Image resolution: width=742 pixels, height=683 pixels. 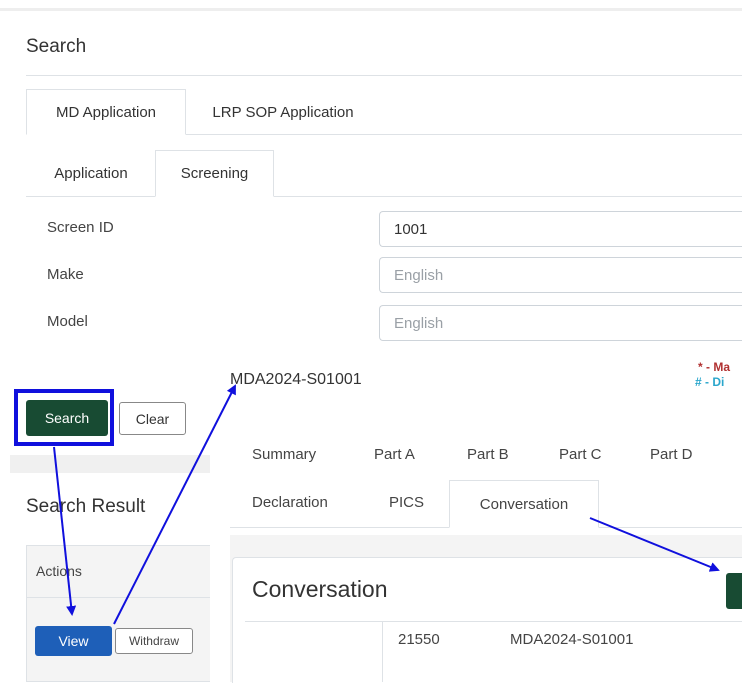 I want to click on title-divider, so click(x=384, y=75).